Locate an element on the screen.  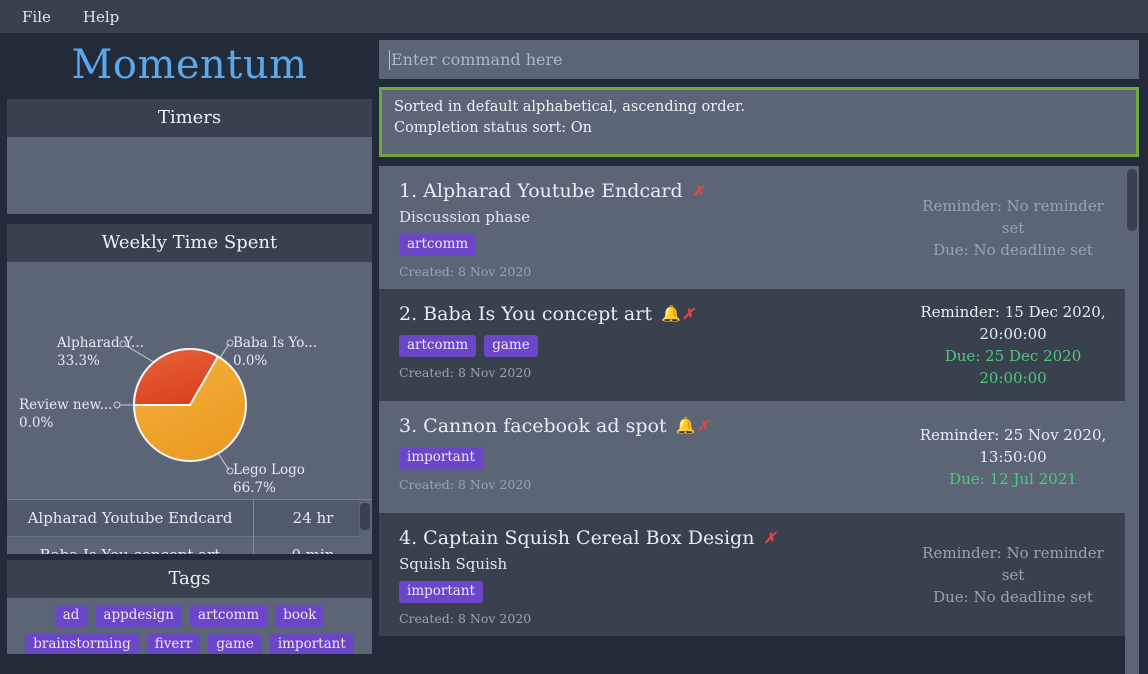
app-title: Momentum is located at coordinates (189, 64).